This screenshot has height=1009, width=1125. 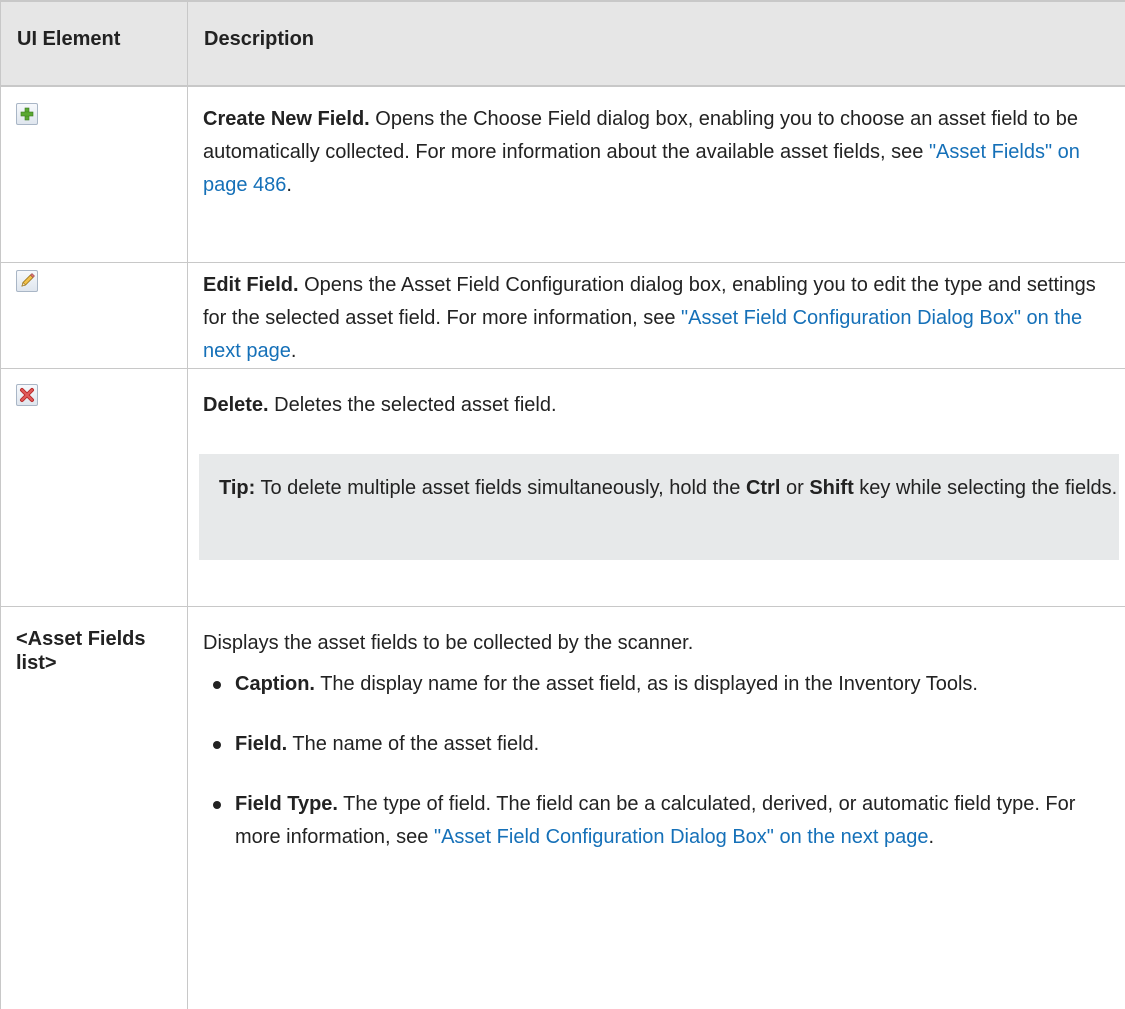 What do you see at coordinates (27, 281) in the screenshot?
I see `pencil-icon` at bounding box center [27, 281].